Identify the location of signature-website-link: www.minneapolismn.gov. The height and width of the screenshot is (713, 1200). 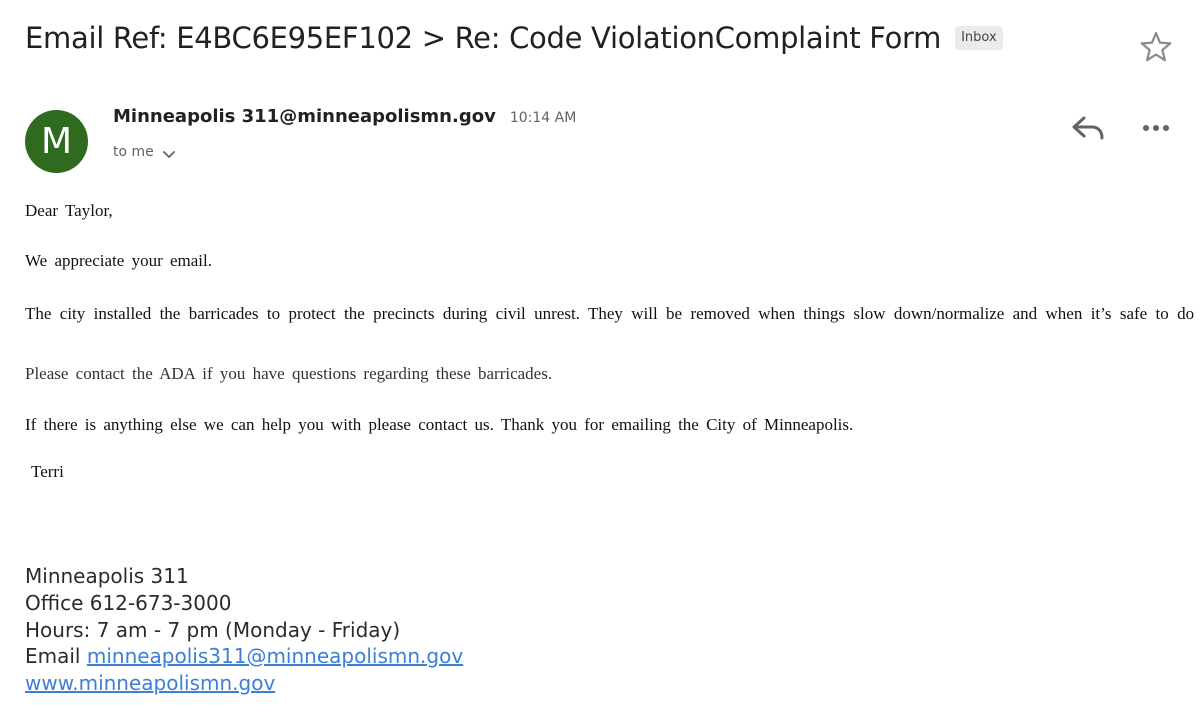
(150, 683).